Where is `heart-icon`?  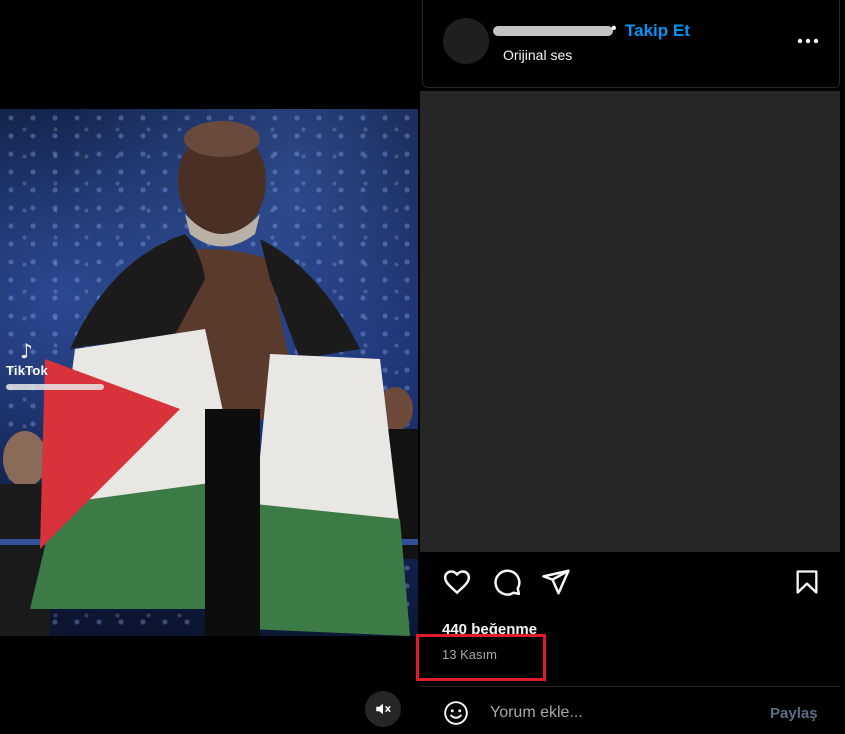 heart-icon is located at coordinates (457, 582).